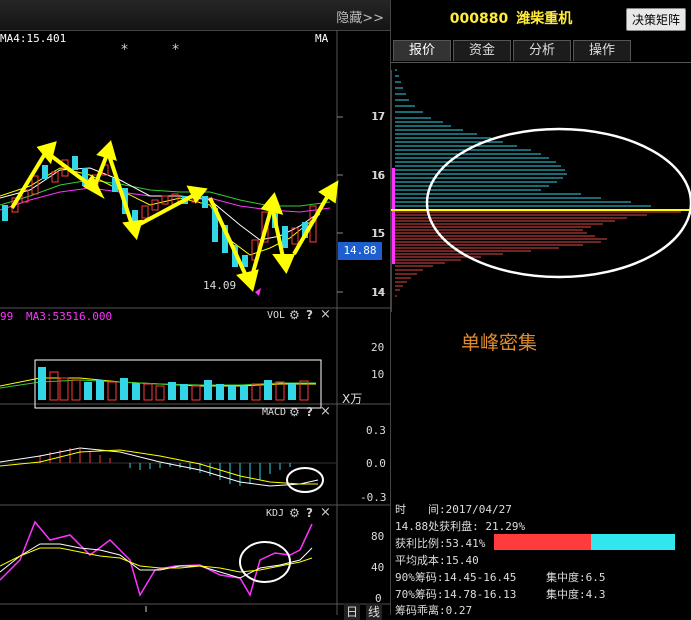 The width and height of the screenshot is (691, 620). What do you see at coordinates (276, 315) in the screenshot?
I see `vol-title: VOL` at bounding box center [276, 315].